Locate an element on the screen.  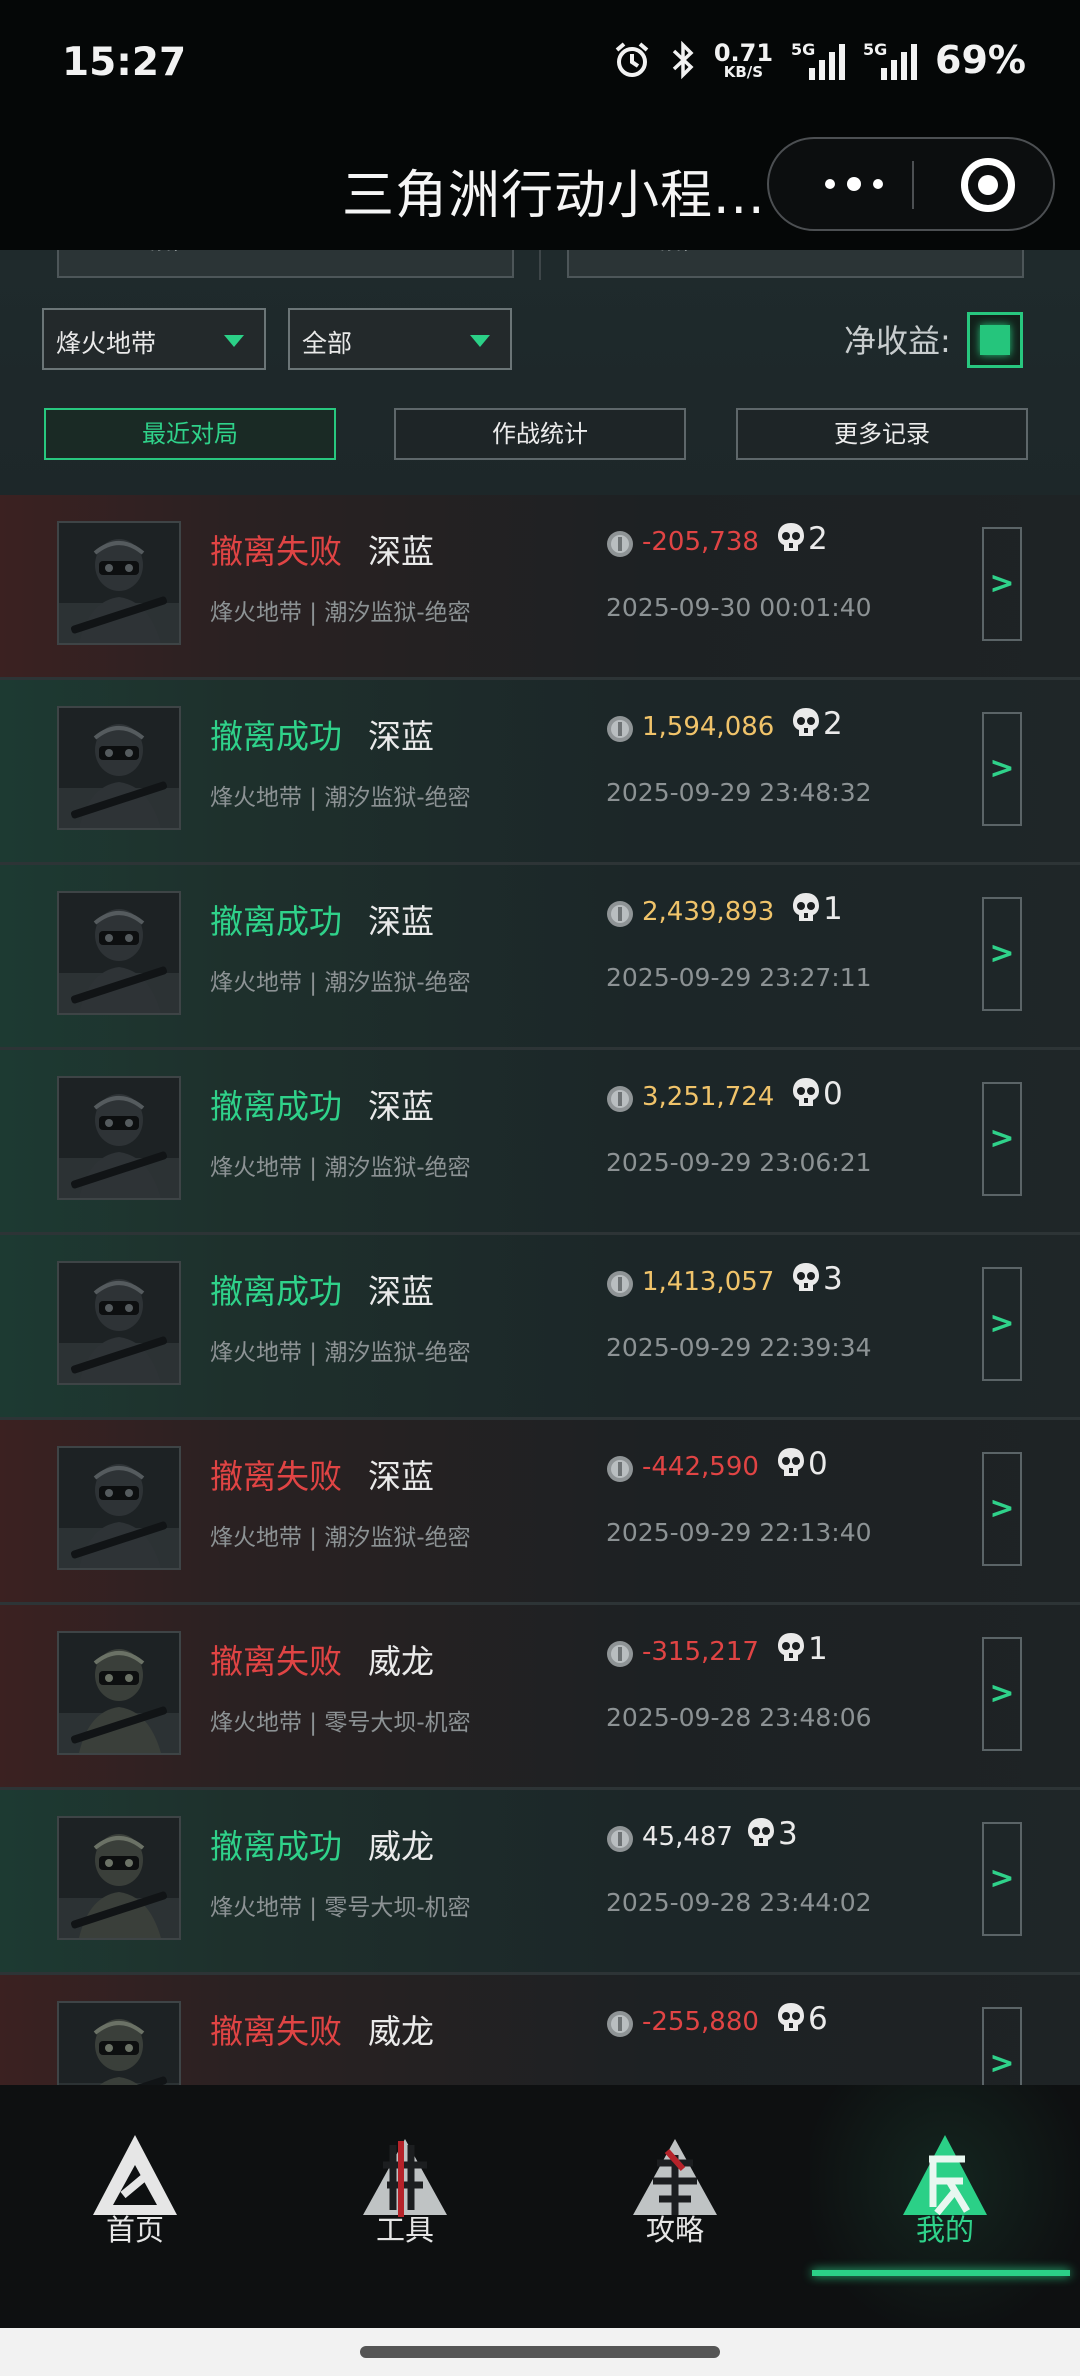
tab-more-records: 更多记录 is located at coordinates (882, 434).